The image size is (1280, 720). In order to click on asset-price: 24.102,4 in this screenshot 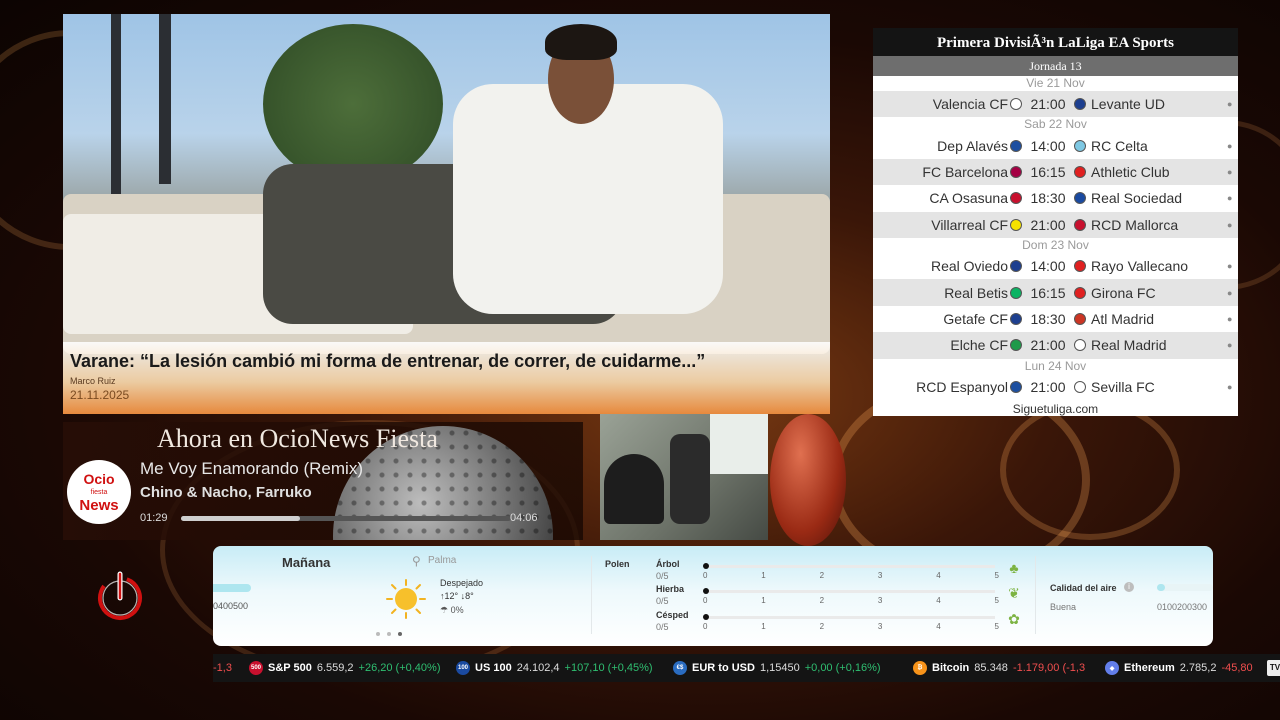, I will do `click(538, 668)`.